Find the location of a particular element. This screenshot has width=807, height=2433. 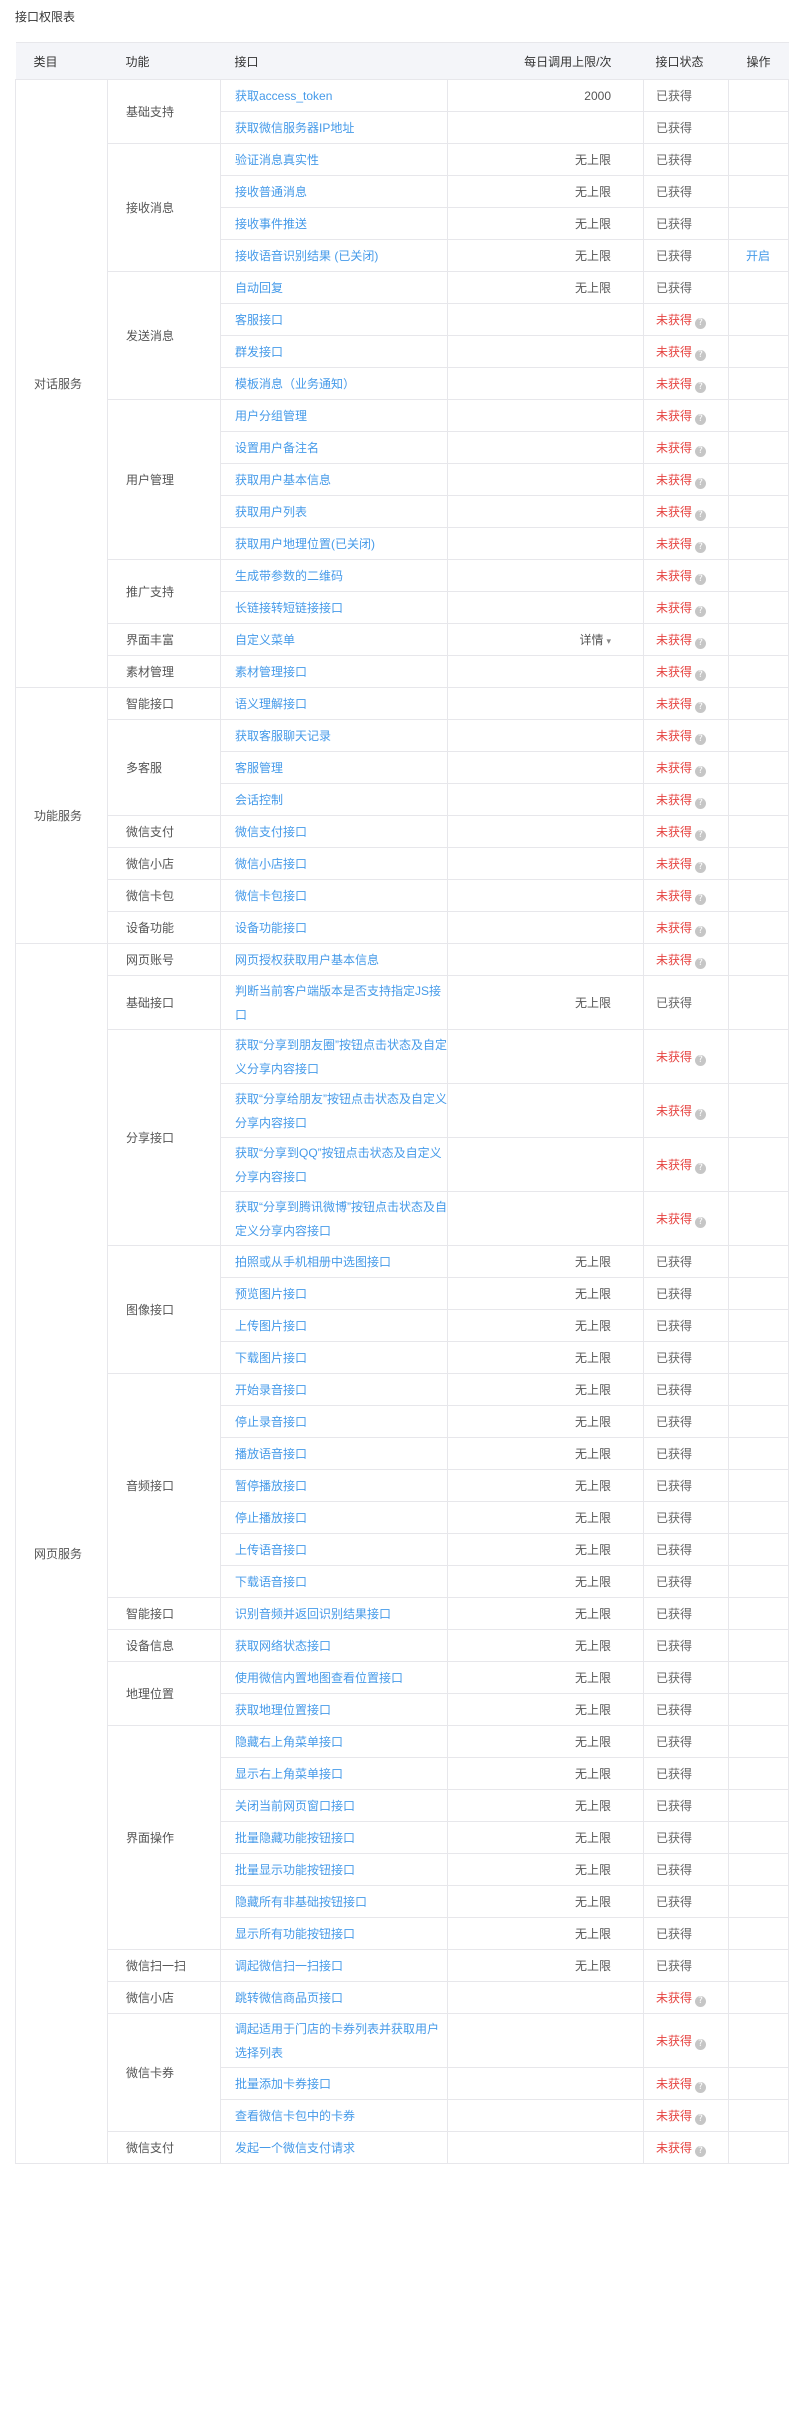

interface-link: 语义理解接口 is located at coordinates (271, 704).